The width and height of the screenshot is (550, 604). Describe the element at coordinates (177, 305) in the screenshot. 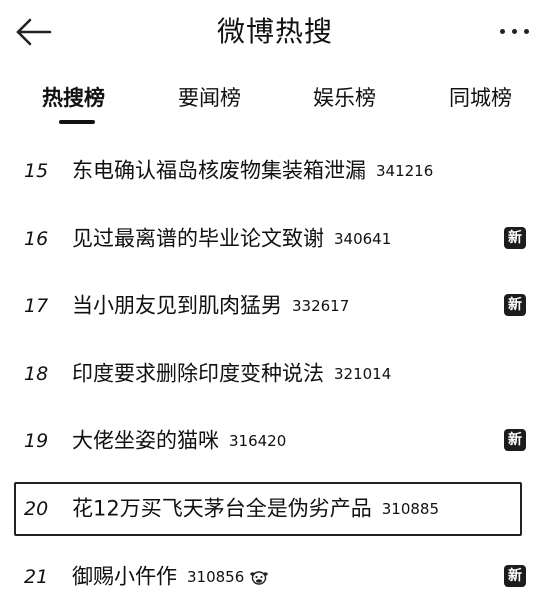

I see `topic-title: 当小朋友见到肌肉猛男` at that location.